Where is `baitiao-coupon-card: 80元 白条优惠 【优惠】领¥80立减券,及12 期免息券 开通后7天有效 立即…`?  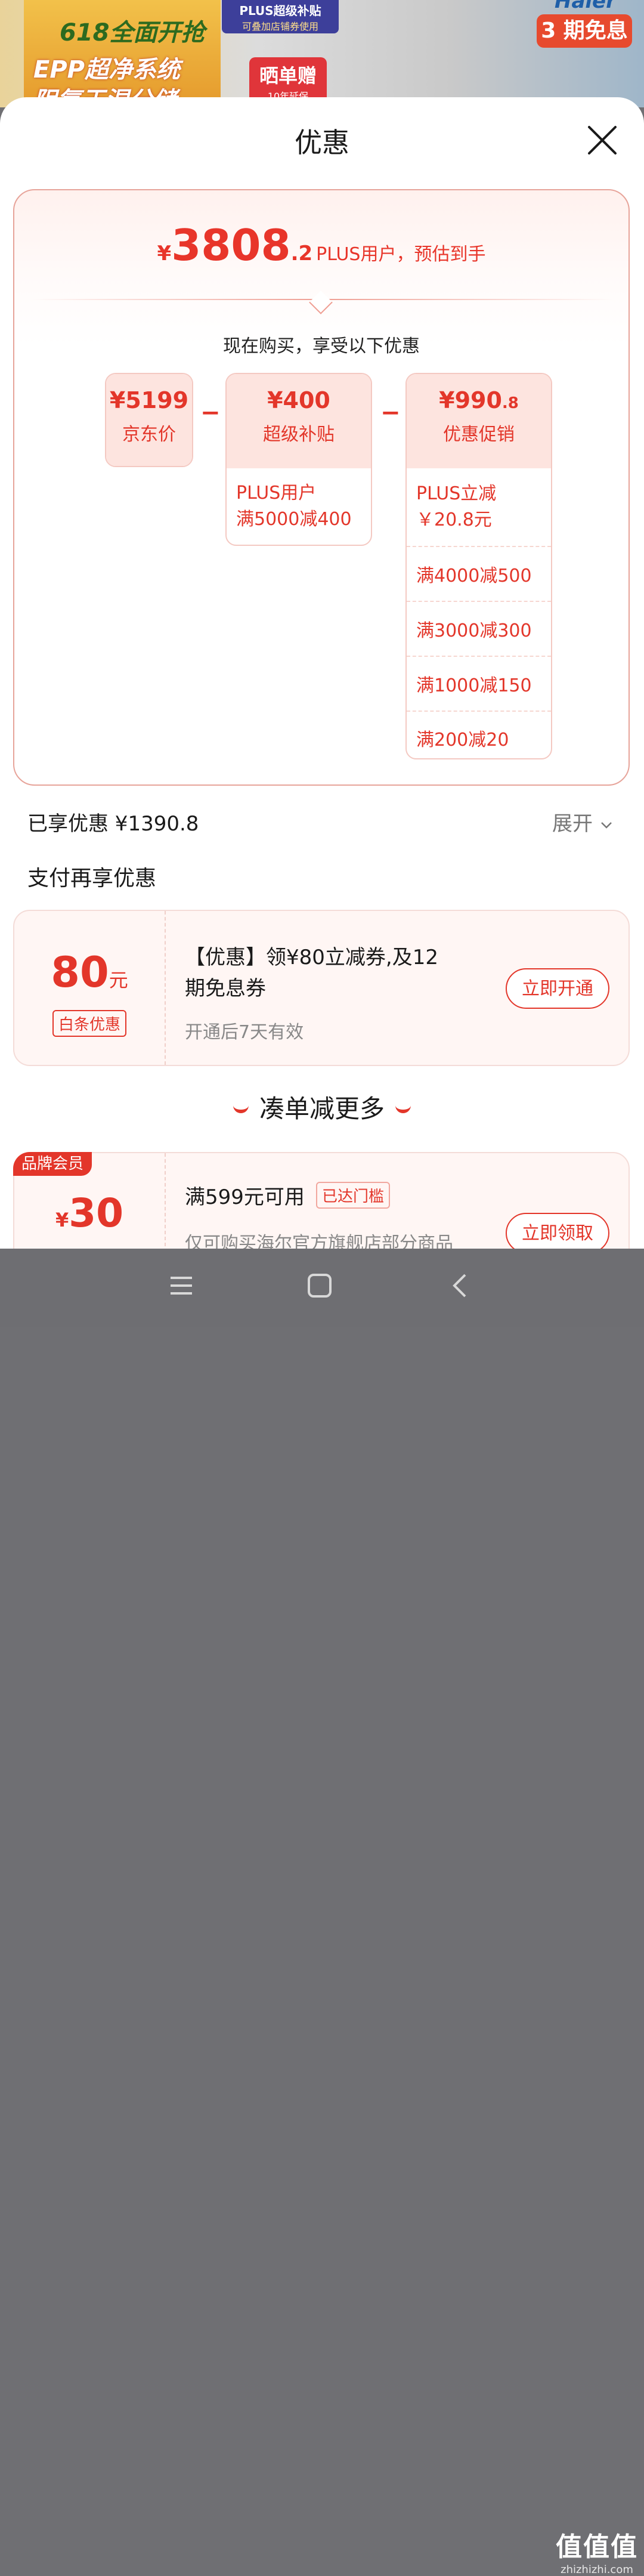
baitiao-coupon-card: 80元 白条优惠 【优惠】领¥80立减券,及12 期免息券 开通后7天有效 立即… is located at coordinates (322, 988).